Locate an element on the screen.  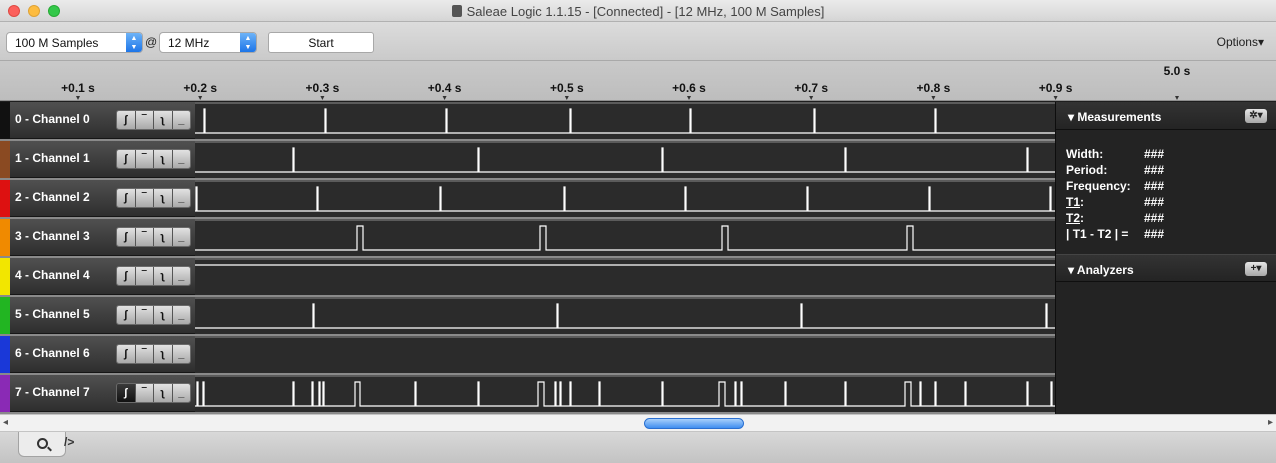
channel-label: 0 - Channel 0 is located at coordinates (52, 119).